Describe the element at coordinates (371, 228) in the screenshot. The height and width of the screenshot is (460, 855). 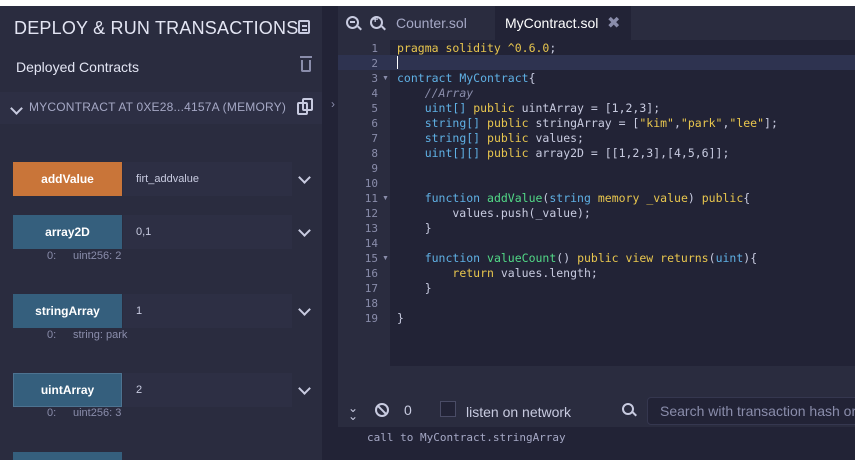
I see `line-number: 13` at that location.